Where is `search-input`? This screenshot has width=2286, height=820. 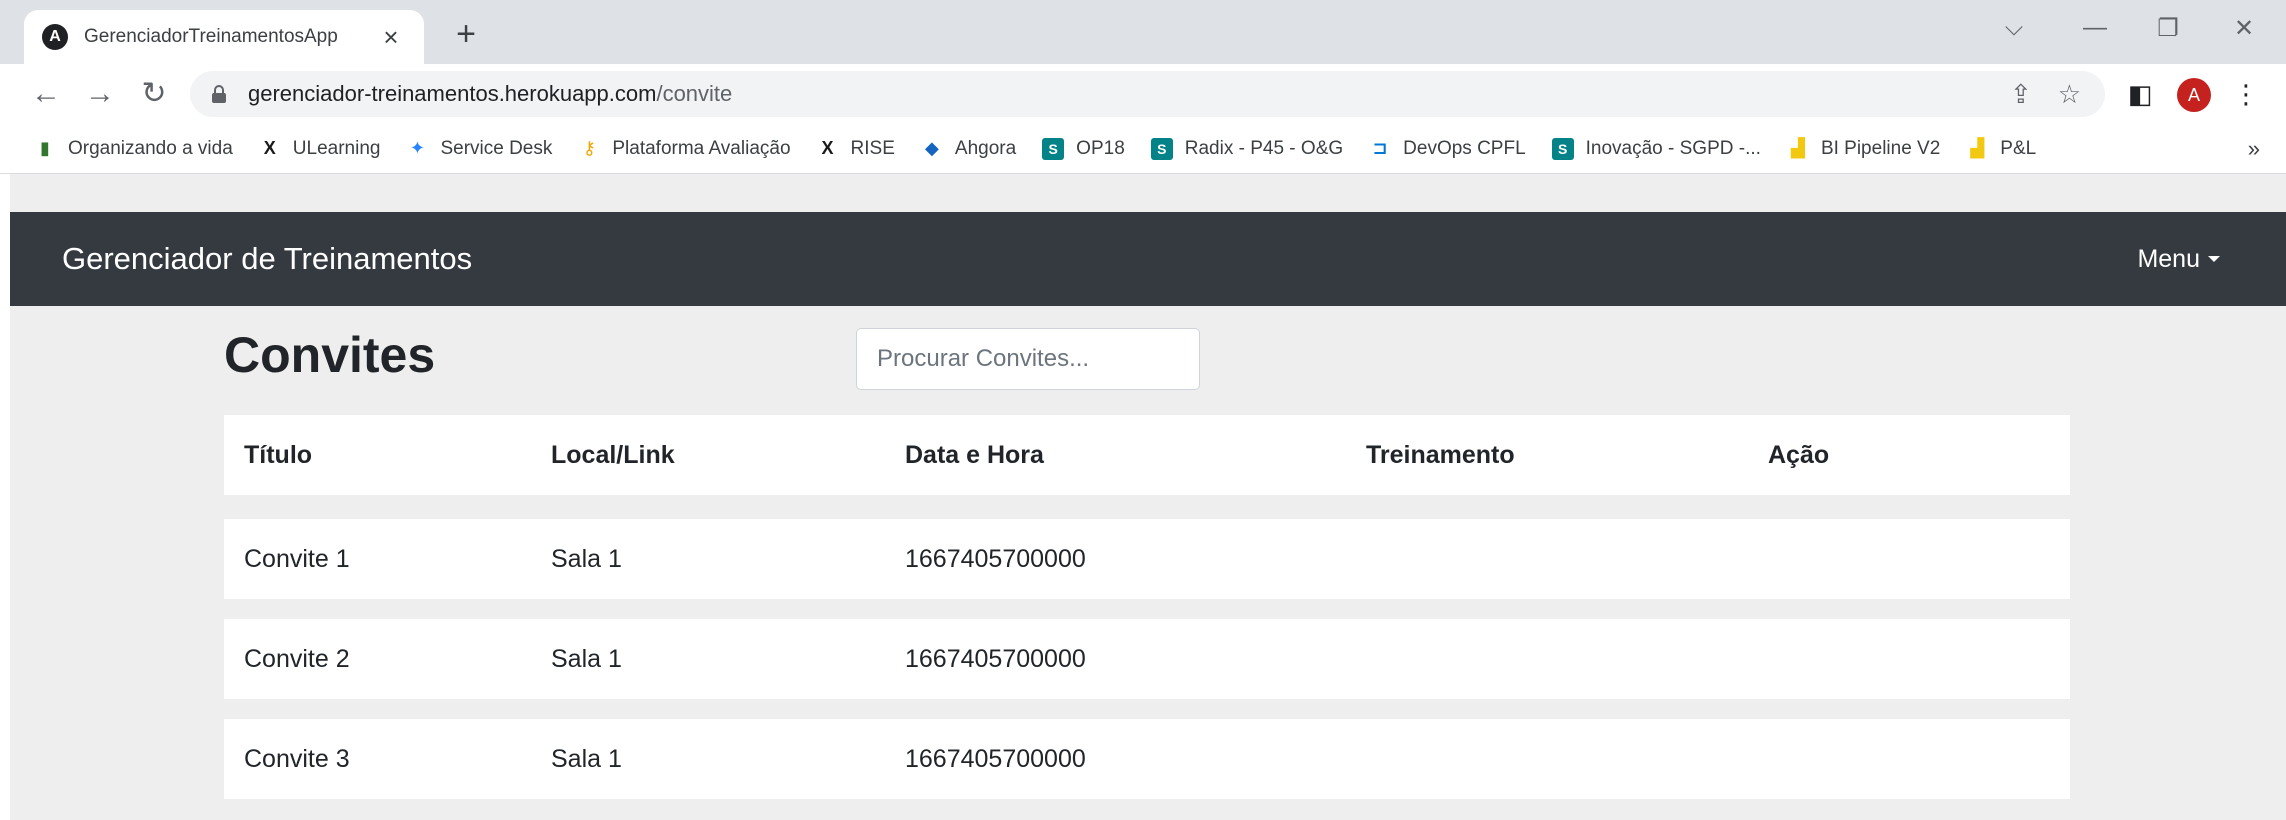 search-input is located at coordinates (1028, 359).